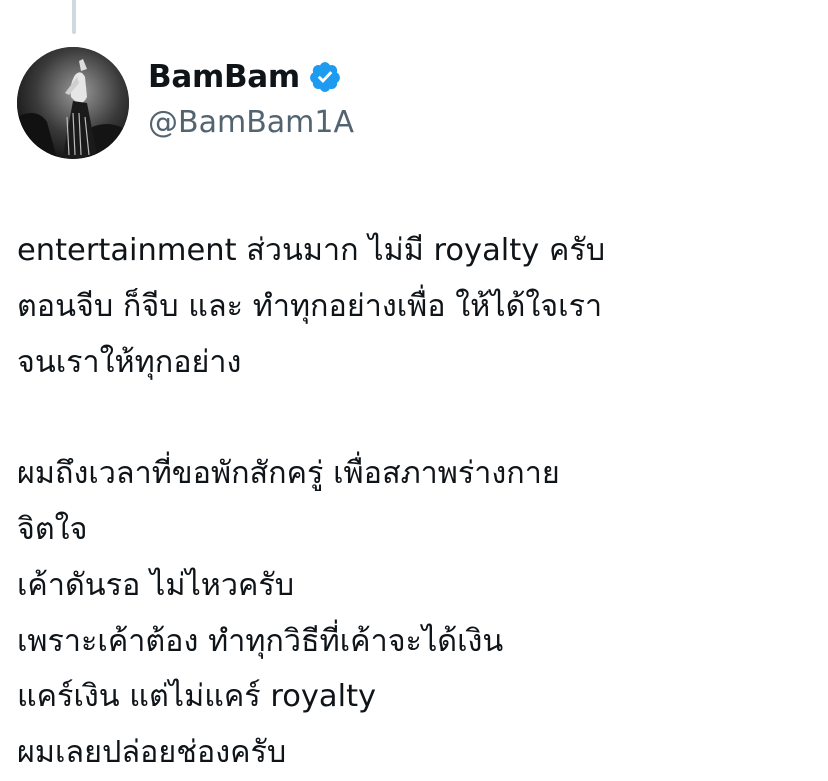 The height and width of the screenshot is (781, 828). What do you see at coordinates (251, 100) in the screenshot?
I see `tweet-author-header: BamBam @BamBam1A` at bounding box center [251, 100].